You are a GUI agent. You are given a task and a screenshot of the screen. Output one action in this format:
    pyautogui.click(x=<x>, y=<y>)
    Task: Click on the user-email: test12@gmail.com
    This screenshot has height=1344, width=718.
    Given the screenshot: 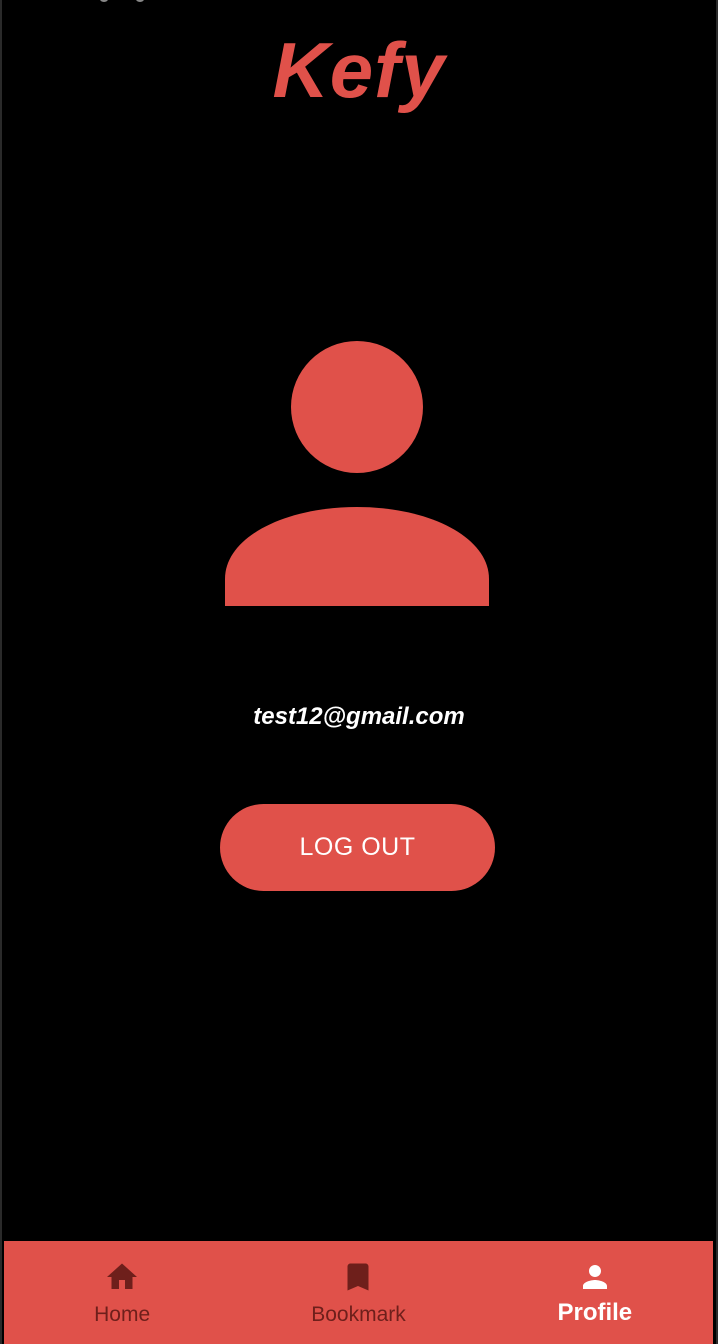 What is the action you would take?
    pyautogui.click(x=359, y=716)
    